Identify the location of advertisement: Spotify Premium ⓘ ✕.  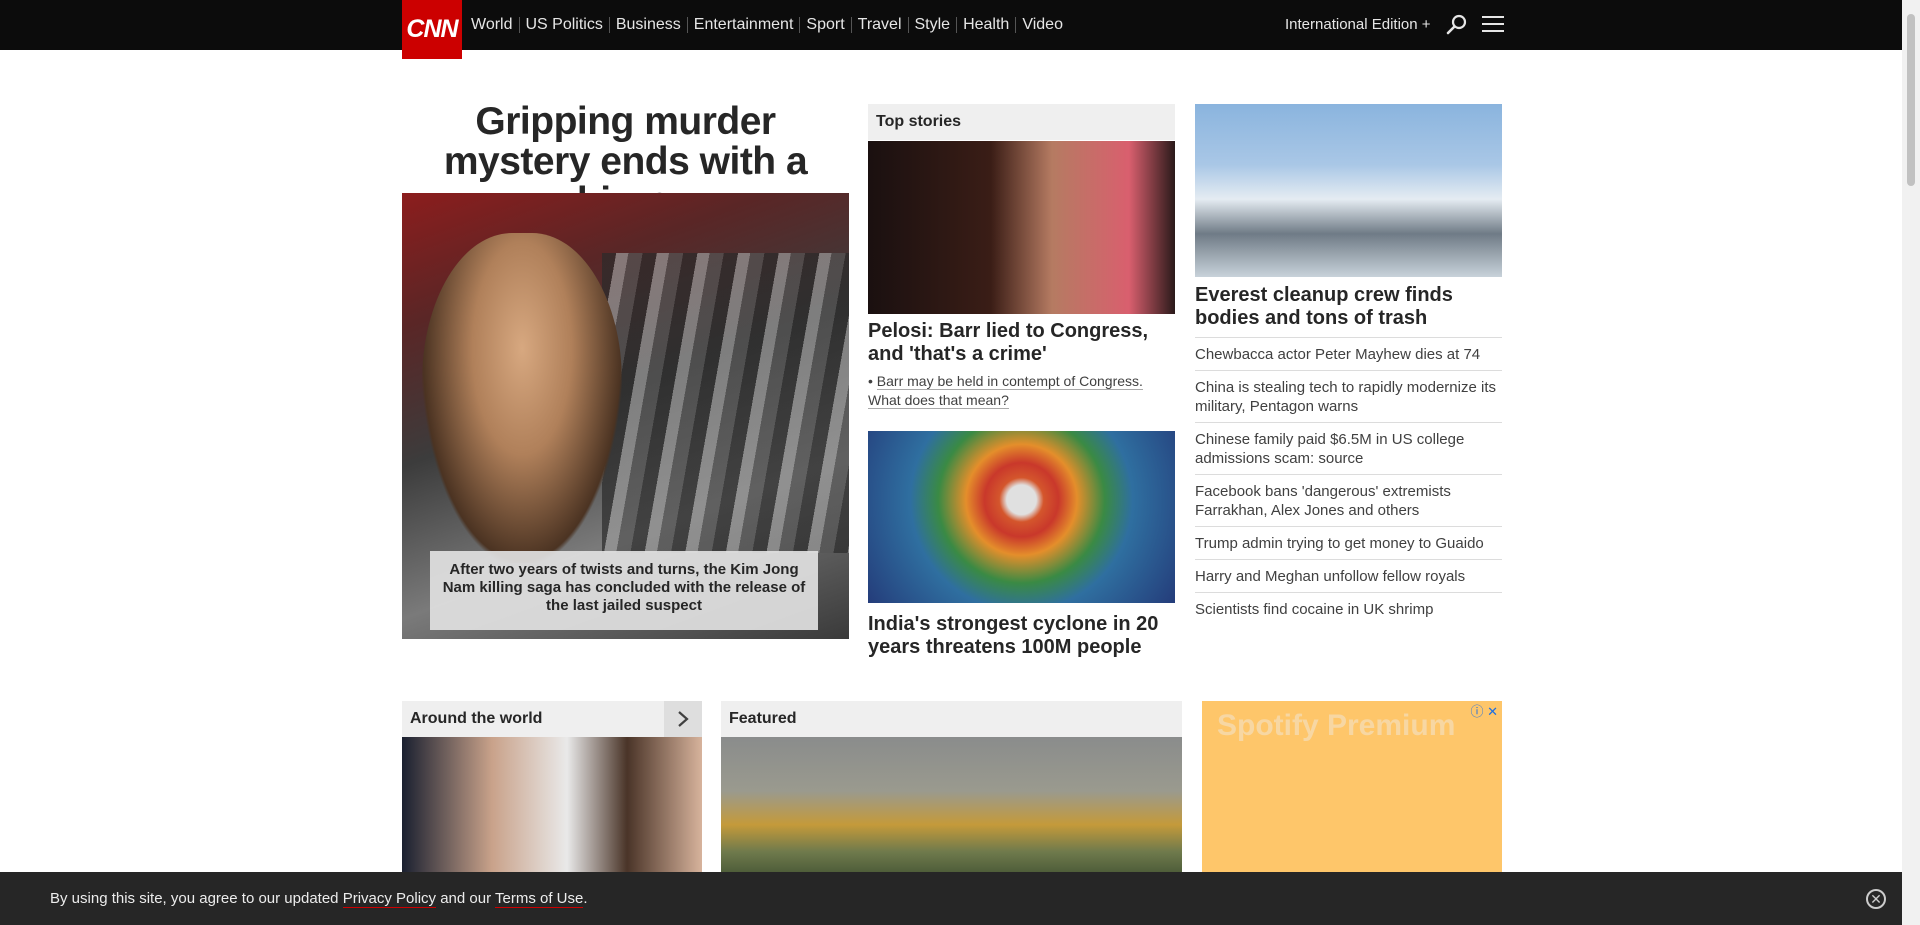
(1352, 786).